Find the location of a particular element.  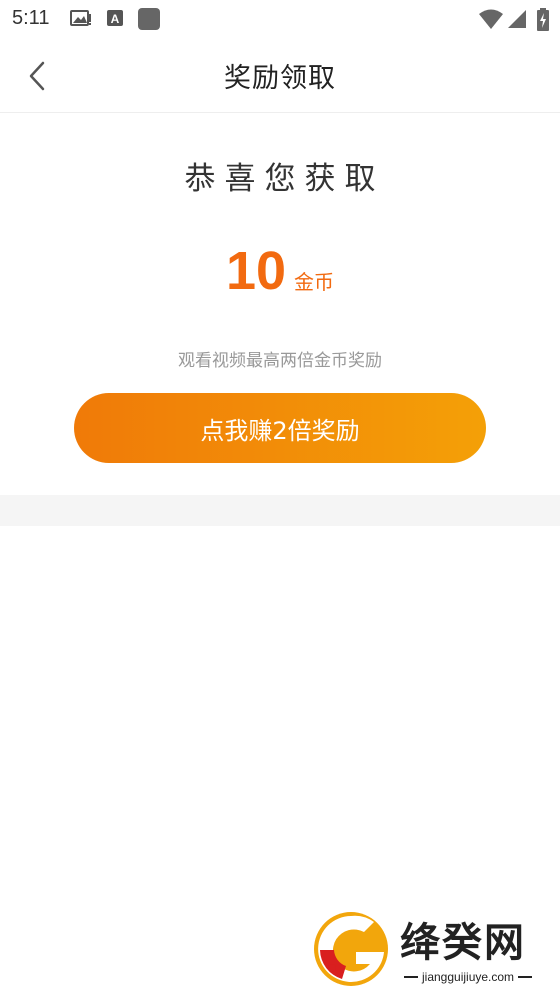

wifi-icon is located at coordinates (491, 21).